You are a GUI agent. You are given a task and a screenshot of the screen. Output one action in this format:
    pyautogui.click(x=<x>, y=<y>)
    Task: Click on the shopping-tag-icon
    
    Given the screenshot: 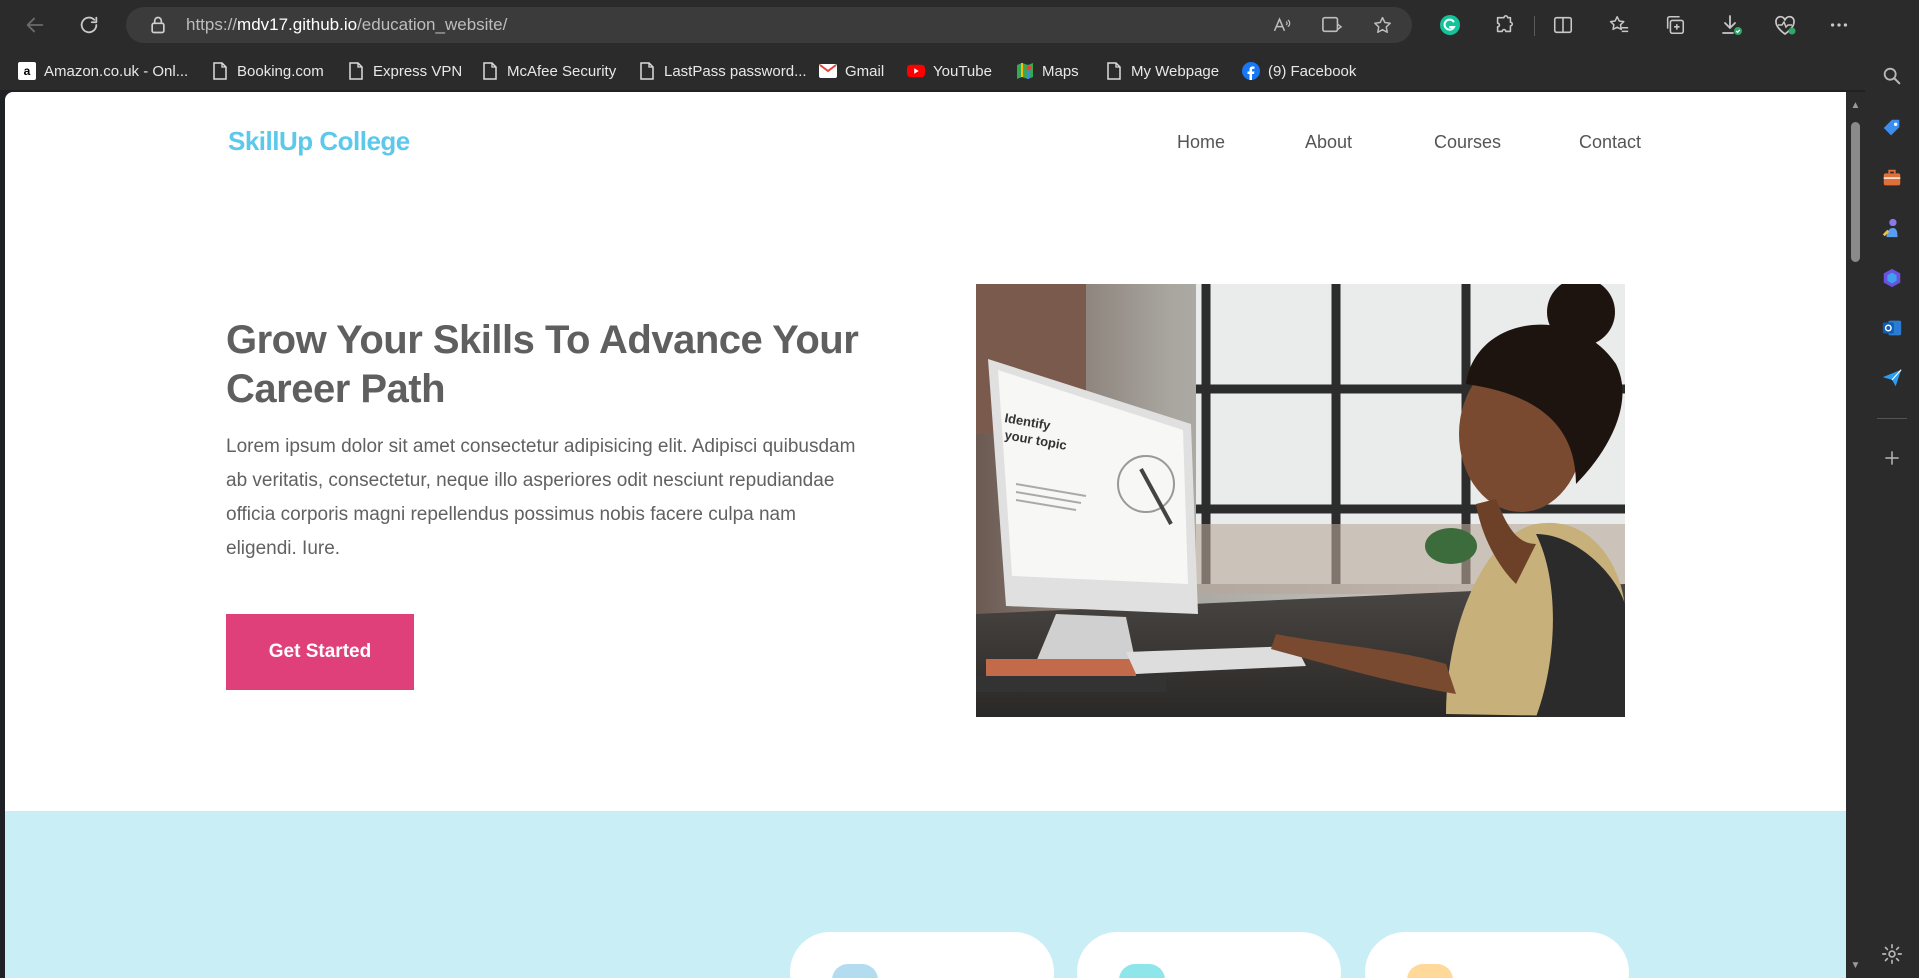 What is the action you would take?
    pyautogui.click(x=1892, y=128)
    